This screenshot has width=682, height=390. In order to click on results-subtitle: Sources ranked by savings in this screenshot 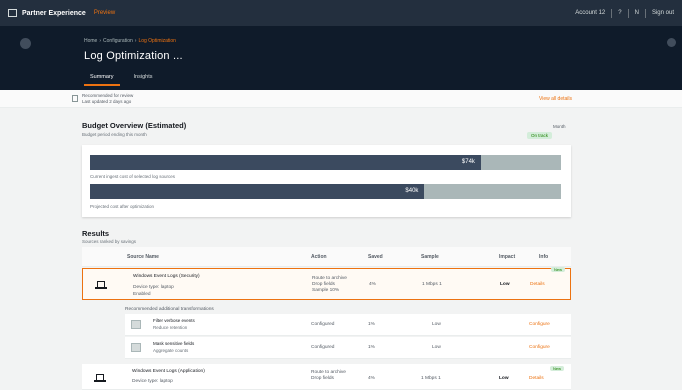, I will do `click(109, 241)`.